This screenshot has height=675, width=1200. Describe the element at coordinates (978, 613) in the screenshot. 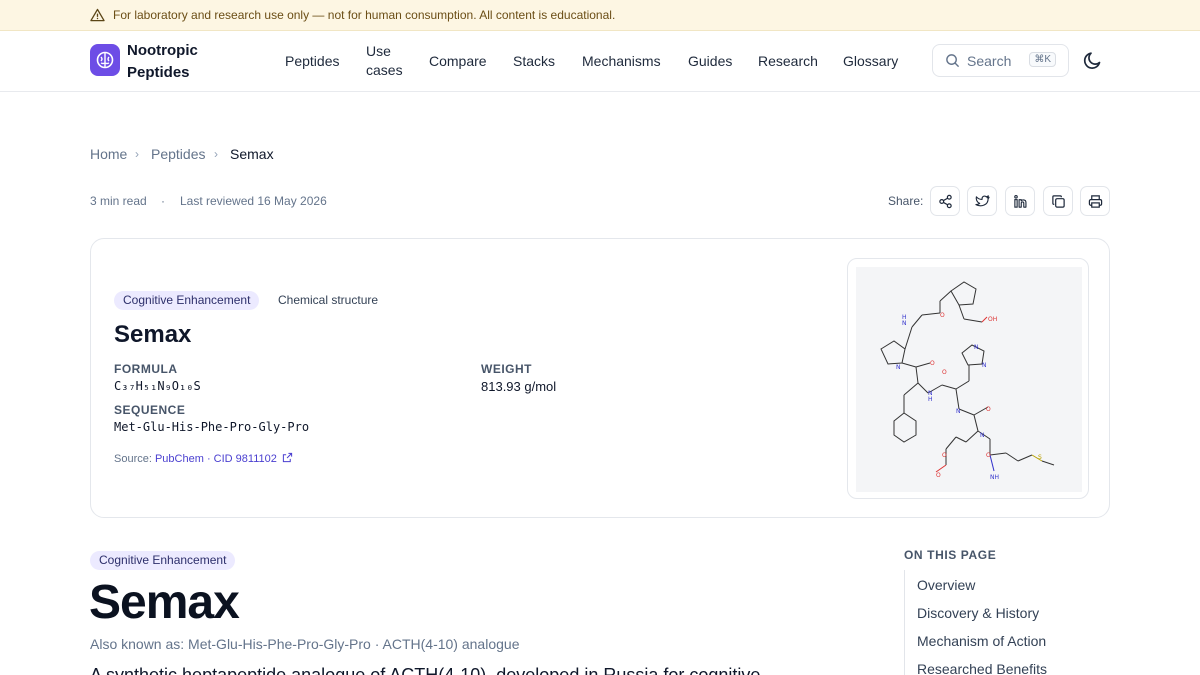

I see `toc-item-discovery: Discovery & History` at that location.